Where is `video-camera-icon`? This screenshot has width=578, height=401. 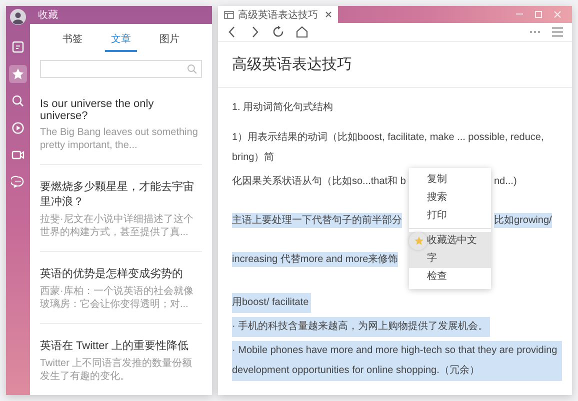
video-camera-icon is located at coordinates (18, 155).